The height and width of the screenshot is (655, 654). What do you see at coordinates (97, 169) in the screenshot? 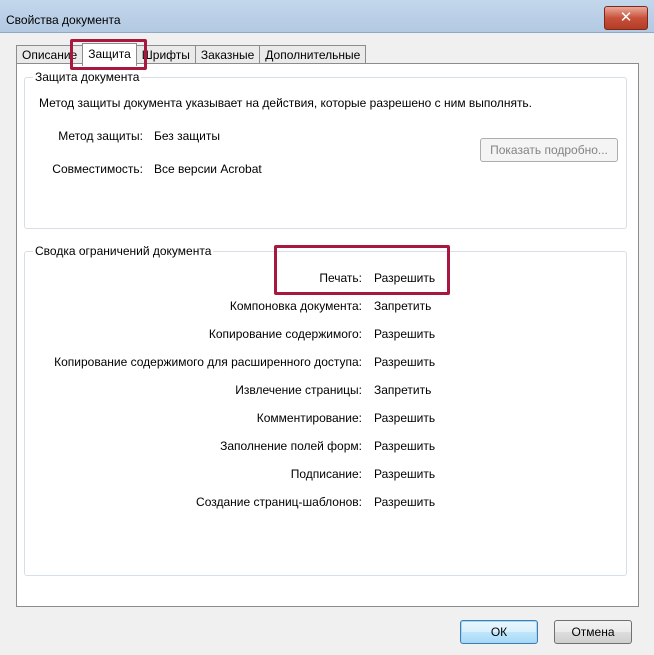
I see `compatibility-label: Совместимость:` at bounding box center [97, 169].